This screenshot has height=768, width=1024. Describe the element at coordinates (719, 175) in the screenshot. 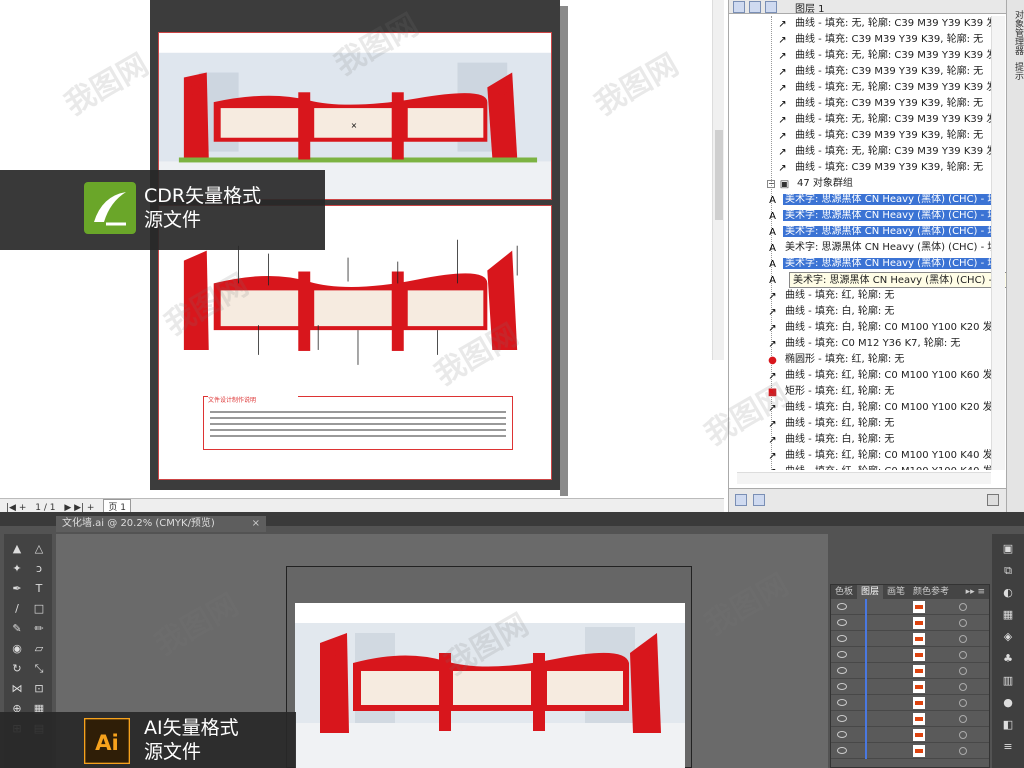

I see `scroll-thumb` at that location.